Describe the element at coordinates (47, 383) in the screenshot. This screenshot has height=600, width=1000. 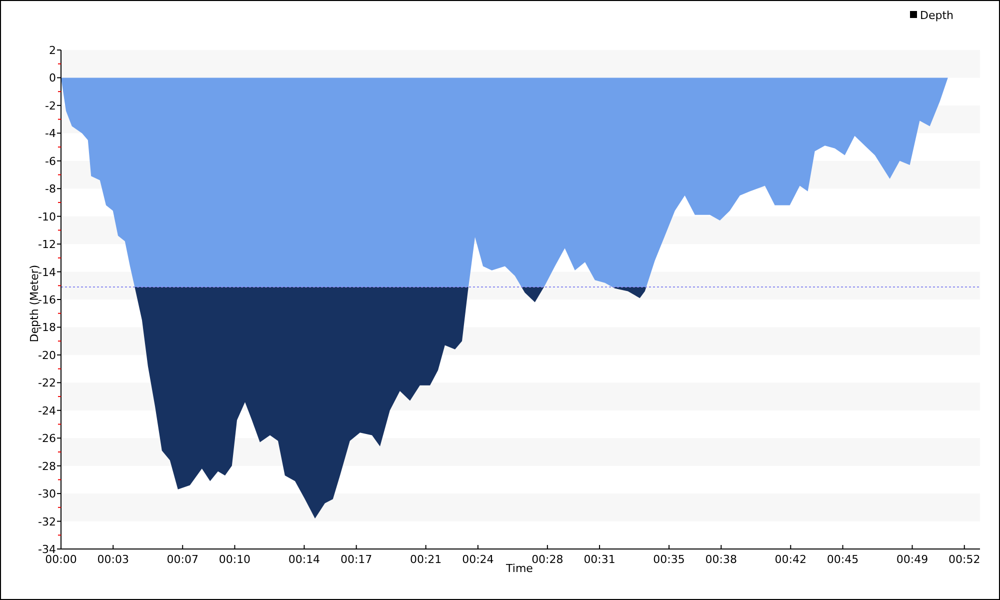
I see `y-tick-label: -22` at that location.